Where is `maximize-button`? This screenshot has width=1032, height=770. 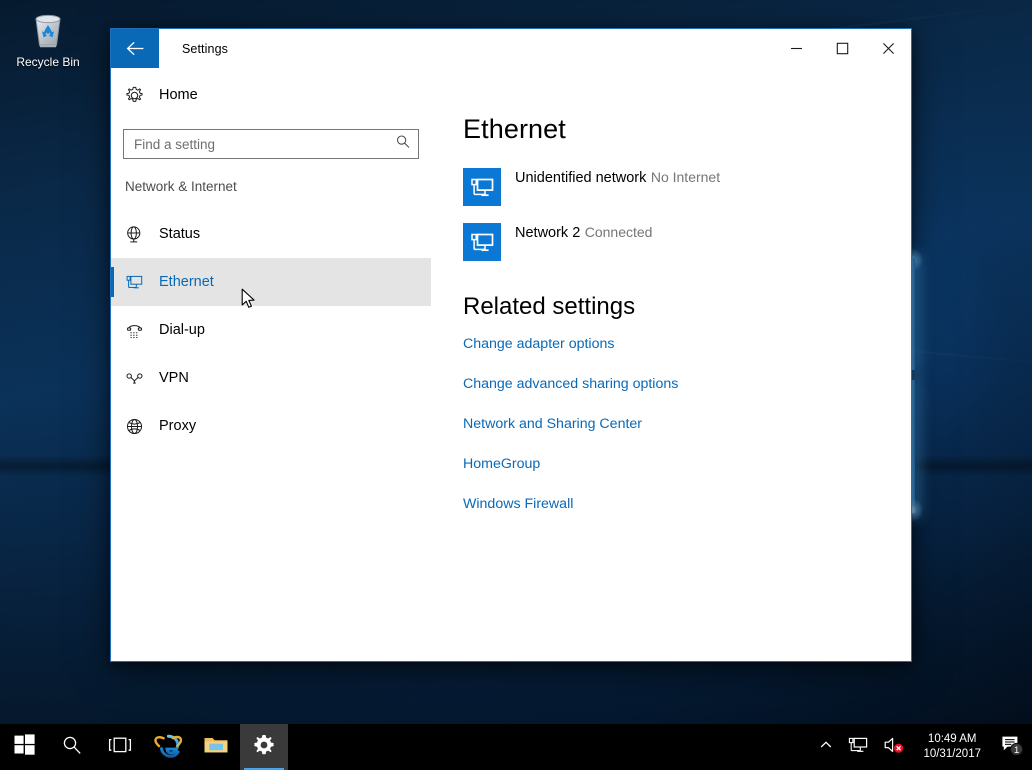 maximize-button is located at coordinates (842, 48).